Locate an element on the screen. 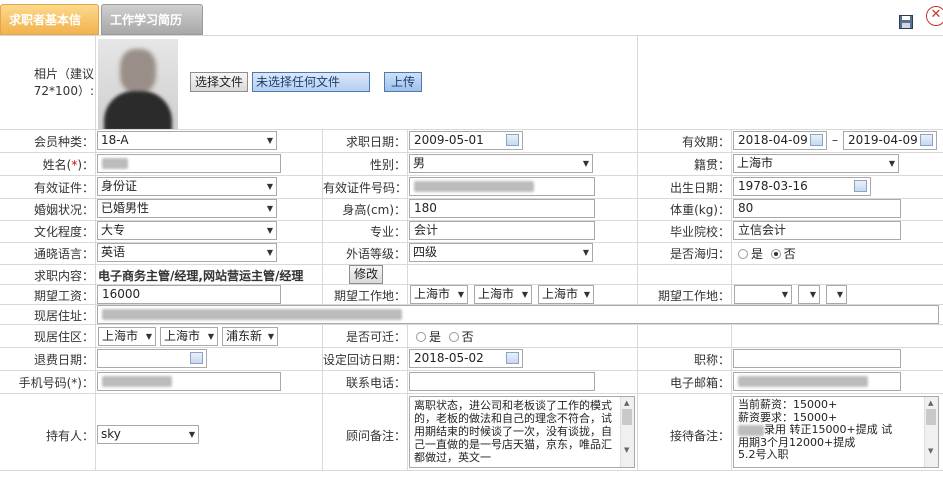 The width and height of the screenshot is (943, 478). school-label: 毕业院校： is located at coordinates (699, 232).